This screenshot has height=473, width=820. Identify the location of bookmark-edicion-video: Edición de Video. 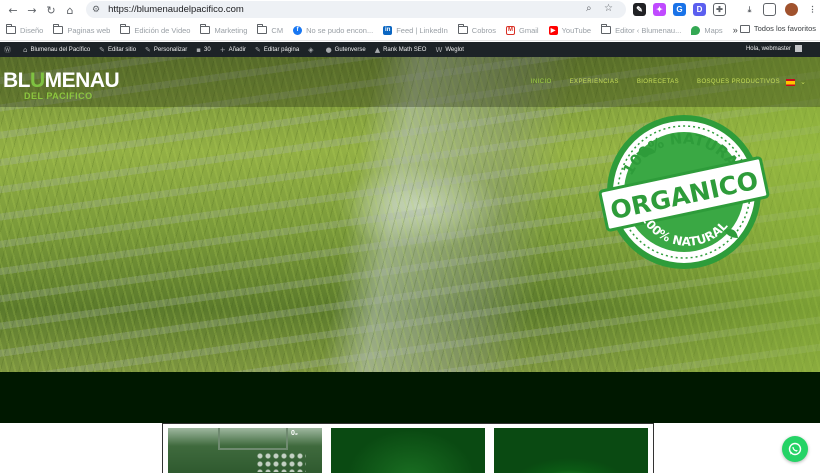
(155, 29).